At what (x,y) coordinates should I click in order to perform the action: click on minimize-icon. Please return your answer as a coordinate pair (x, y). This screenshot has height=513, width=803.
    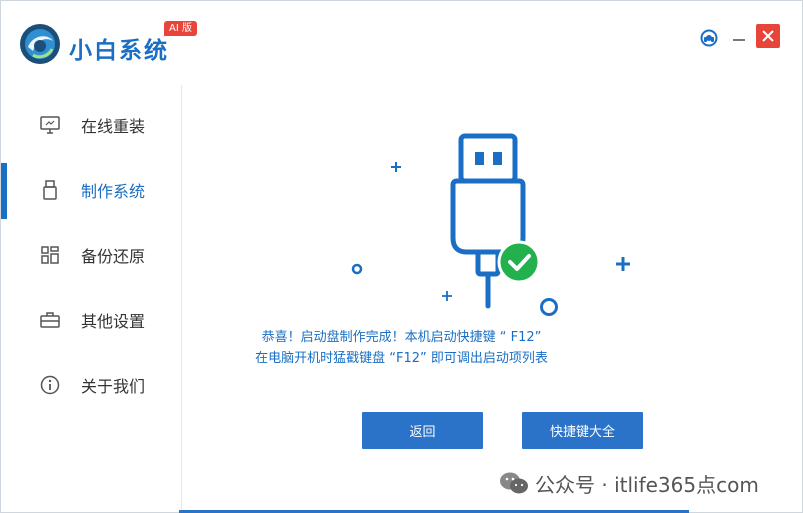
    Looking at the image, I should click on (739, 38).